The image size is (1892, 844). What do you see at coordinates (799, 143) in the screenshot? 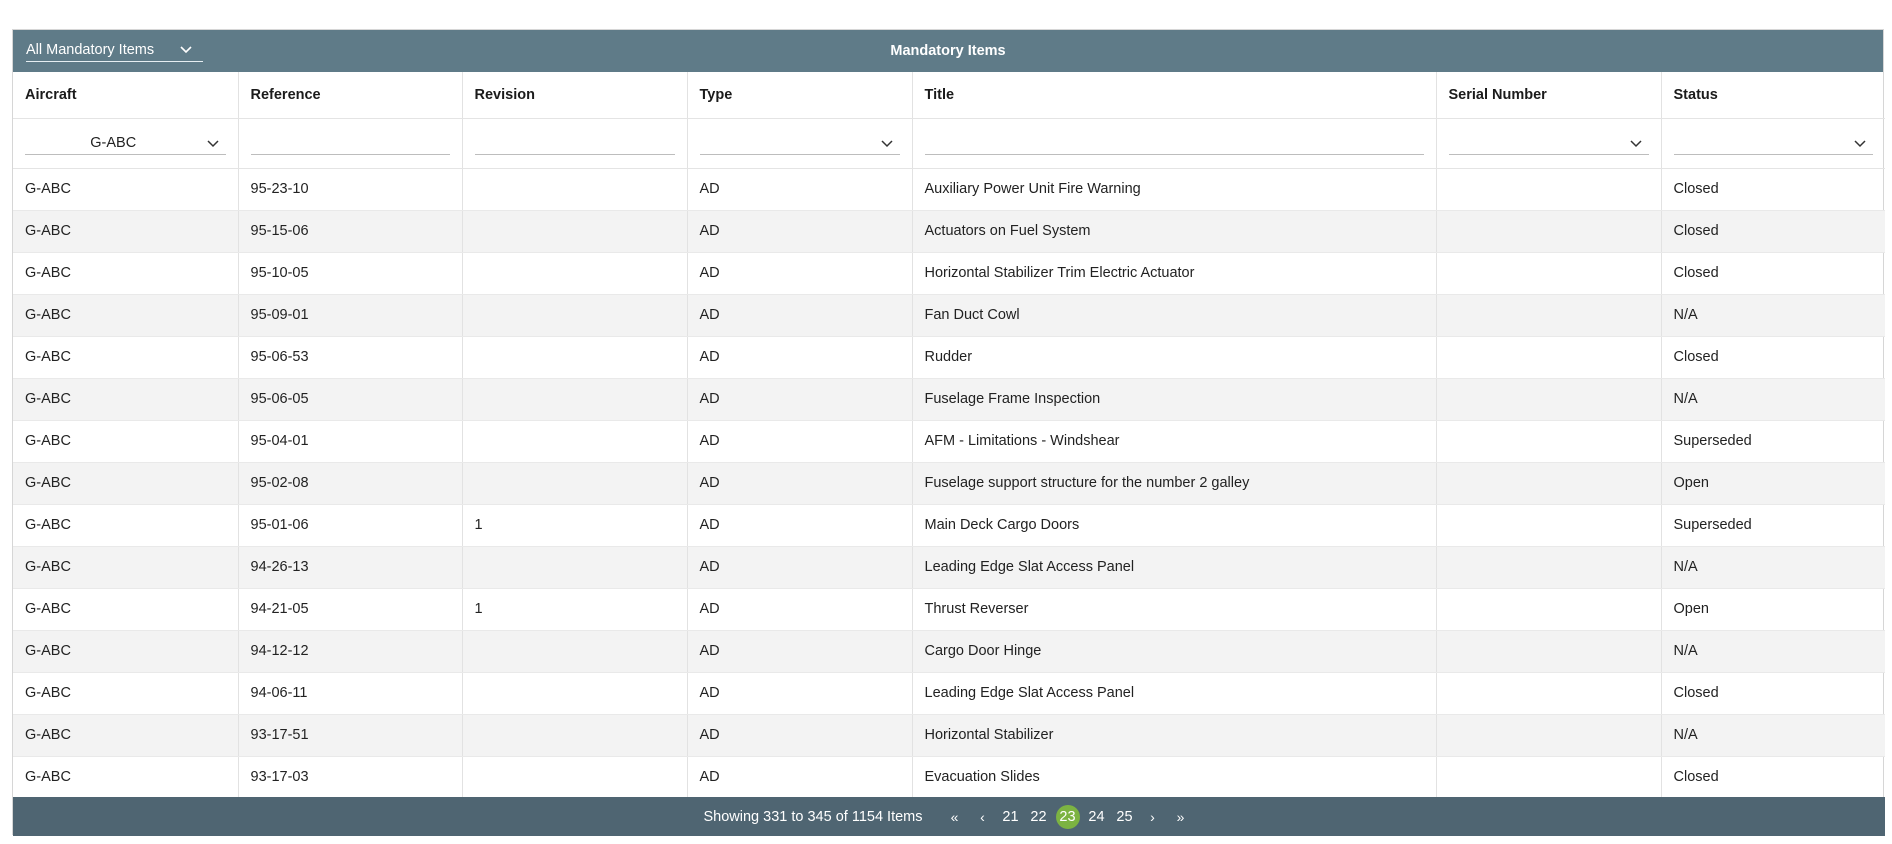
I see `type-filter-dropdown` at bounding box center [799, 143].